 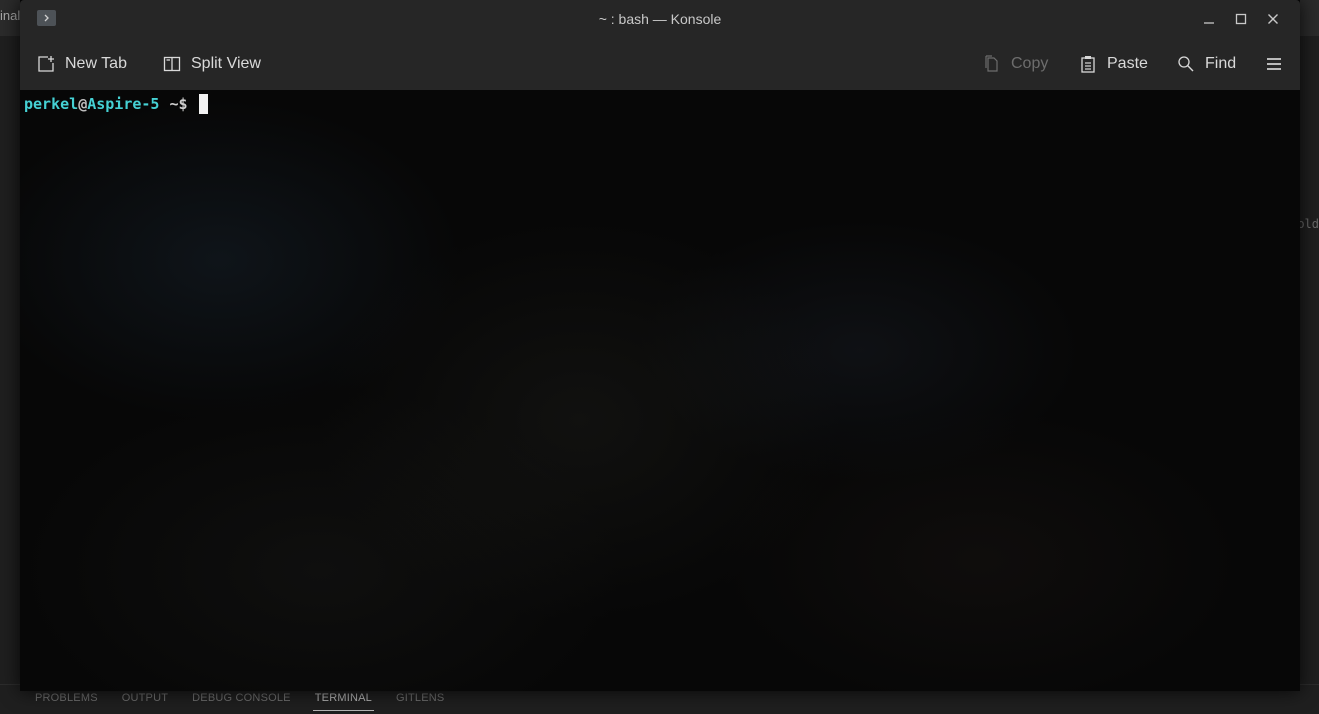 I want to click on title-bar: ~ : bash — Konsole, so click(x=660, y=19).